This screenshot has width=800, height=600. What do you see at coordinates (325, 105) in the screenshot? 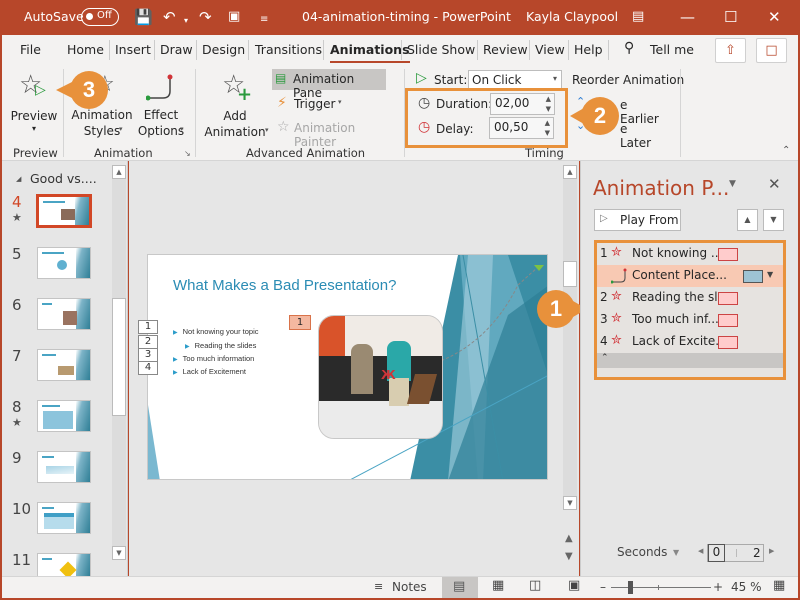
I see `trigger-button: ⚡ Trigger ▾` at bounding box center [325, 105].